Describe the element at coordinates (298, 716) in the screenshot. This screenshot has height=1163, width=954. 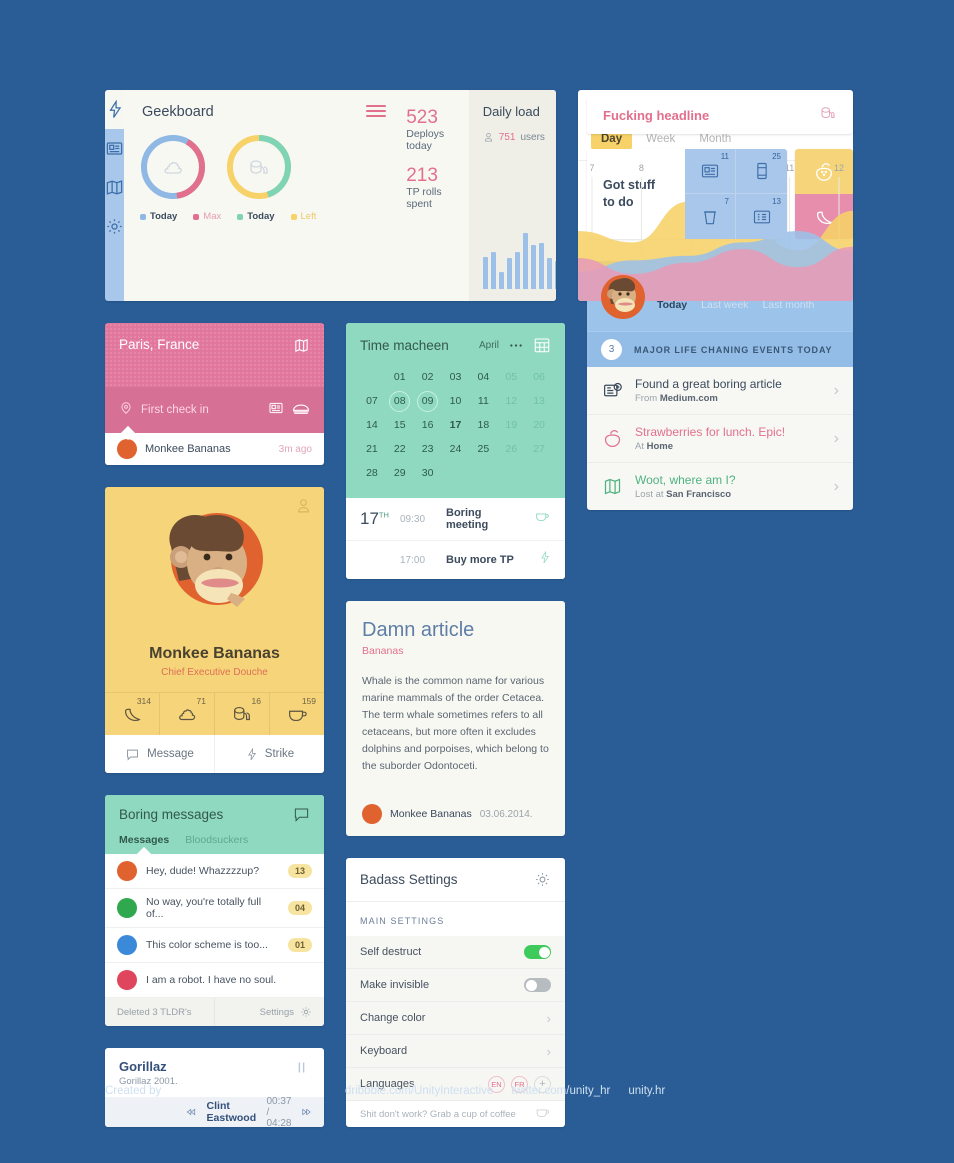
I see `coffee-icon` at that location.